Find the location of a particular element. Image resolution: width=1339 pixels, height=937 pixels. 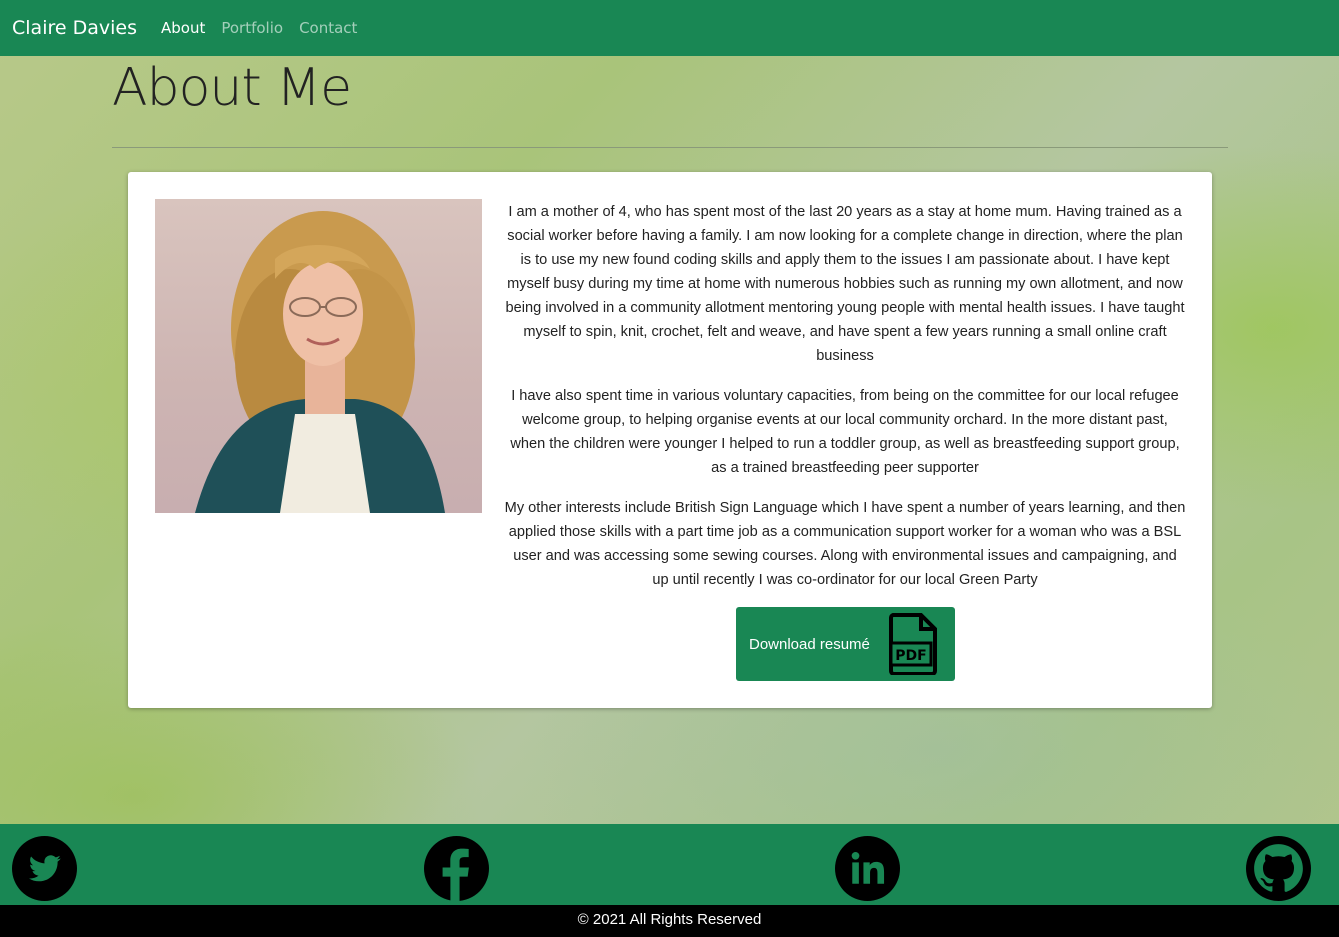

copyright-text: © 2021 All Rights Reserved is located at coordinates (669, 919).